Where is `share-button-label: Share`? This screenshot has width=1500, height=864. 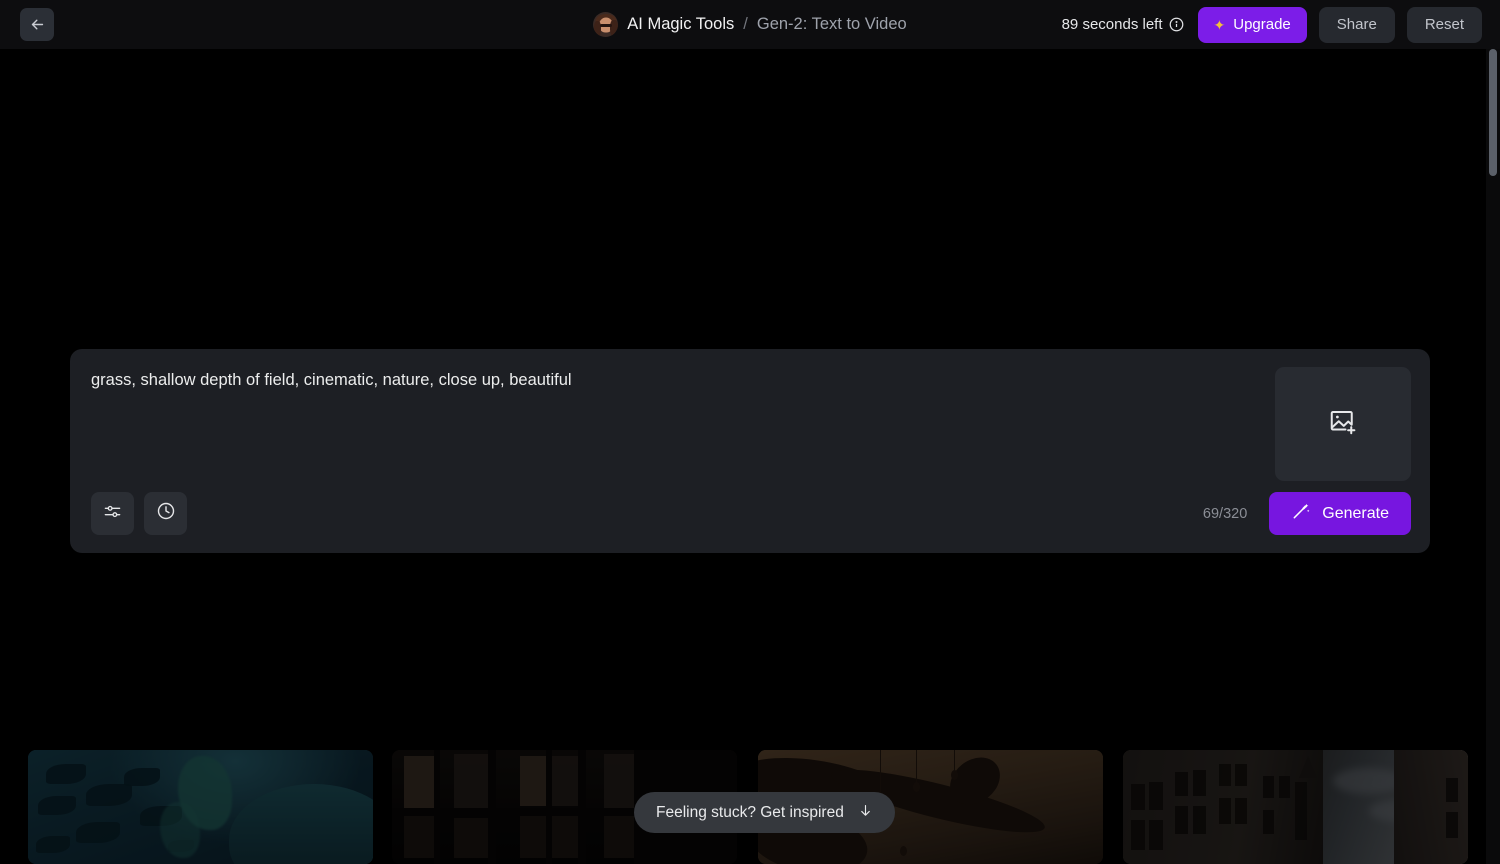
share-button-label: Share is located at coordinates (1356, 24).